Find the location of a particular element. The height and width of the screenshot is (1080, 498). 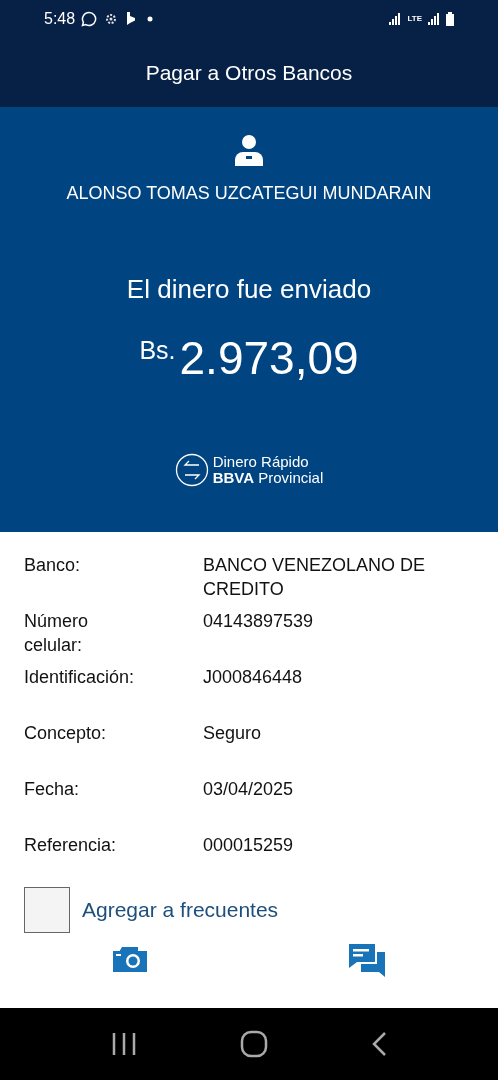

currency-symbol: Bs. is located at coordinates (157, 350).